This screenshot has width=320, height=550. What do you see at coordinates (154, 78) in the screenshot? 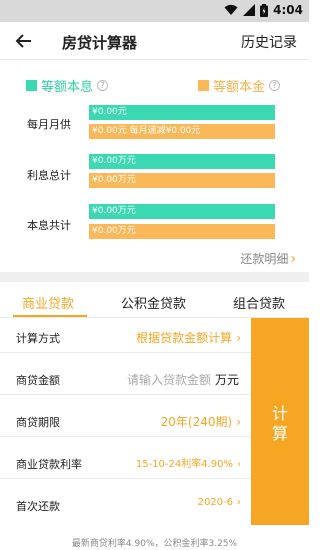
I see `legend: 等额本息 ? 等额本金 ?` at bounding box center [154, 78].